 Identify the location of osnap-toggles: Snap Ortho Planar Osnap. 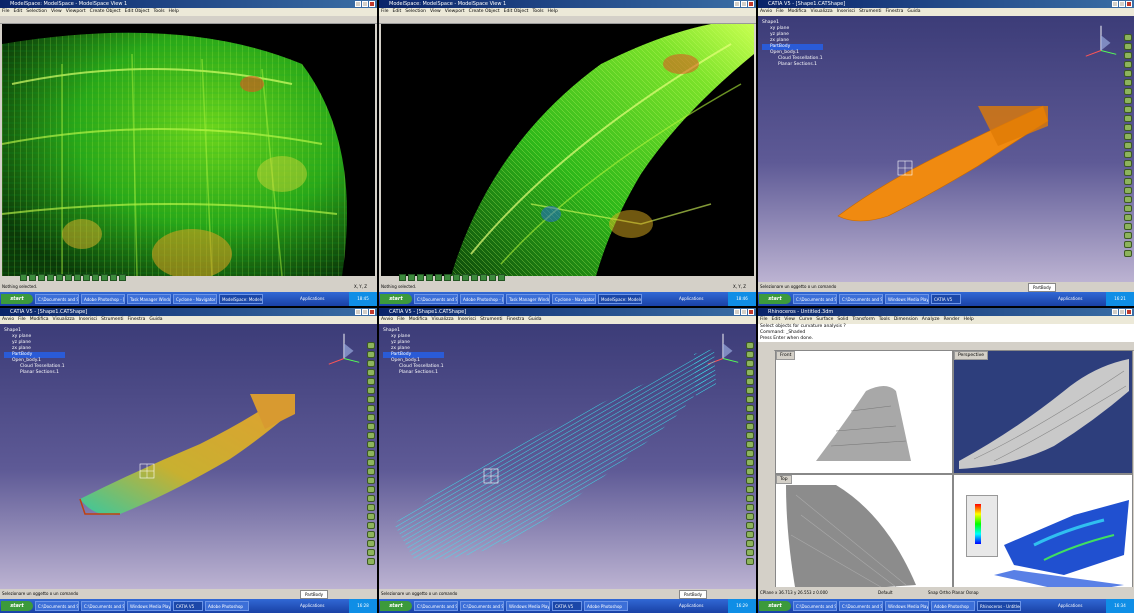
(953, 593).